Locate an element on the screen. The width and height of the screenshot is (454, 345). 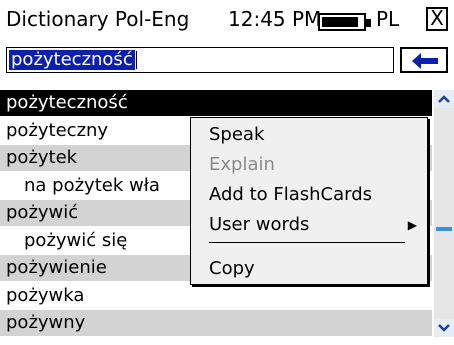
battery-tip is located at coordinates (368, 23).